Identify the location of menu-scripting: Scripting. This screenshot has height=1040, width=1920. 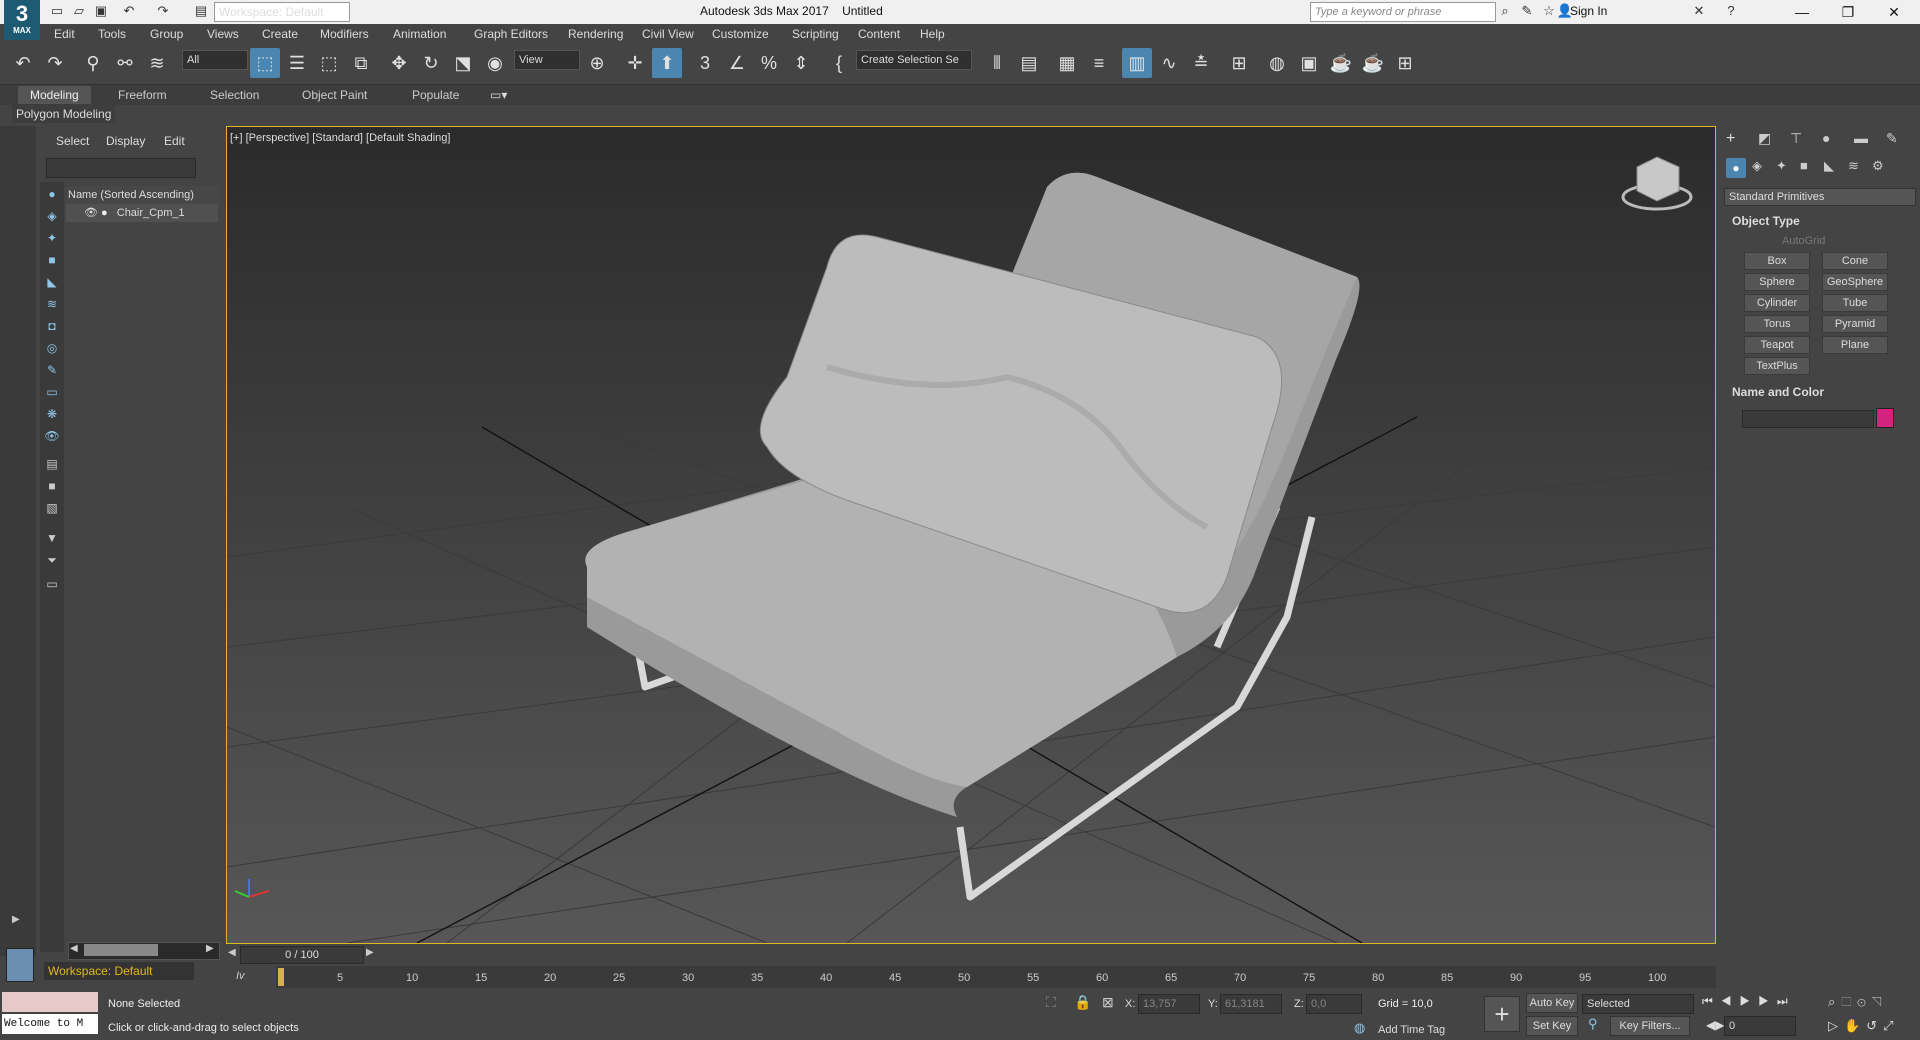
(815, 34).